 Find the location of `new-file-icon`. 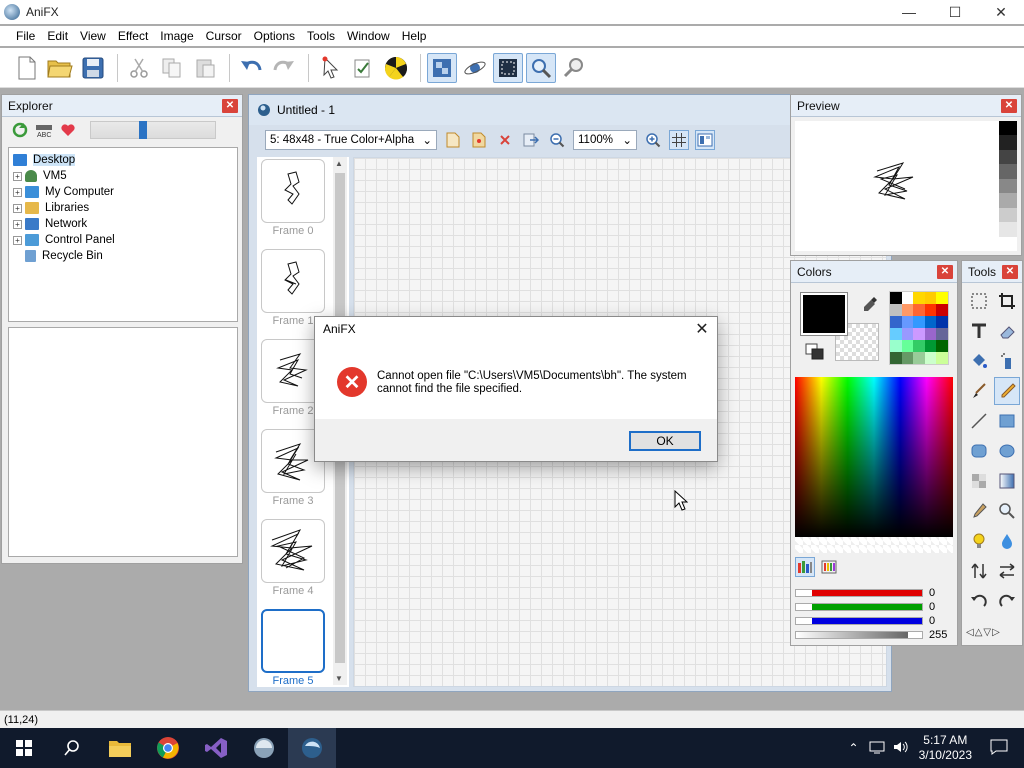

new-file-icon is located at coordinates (27, 68).